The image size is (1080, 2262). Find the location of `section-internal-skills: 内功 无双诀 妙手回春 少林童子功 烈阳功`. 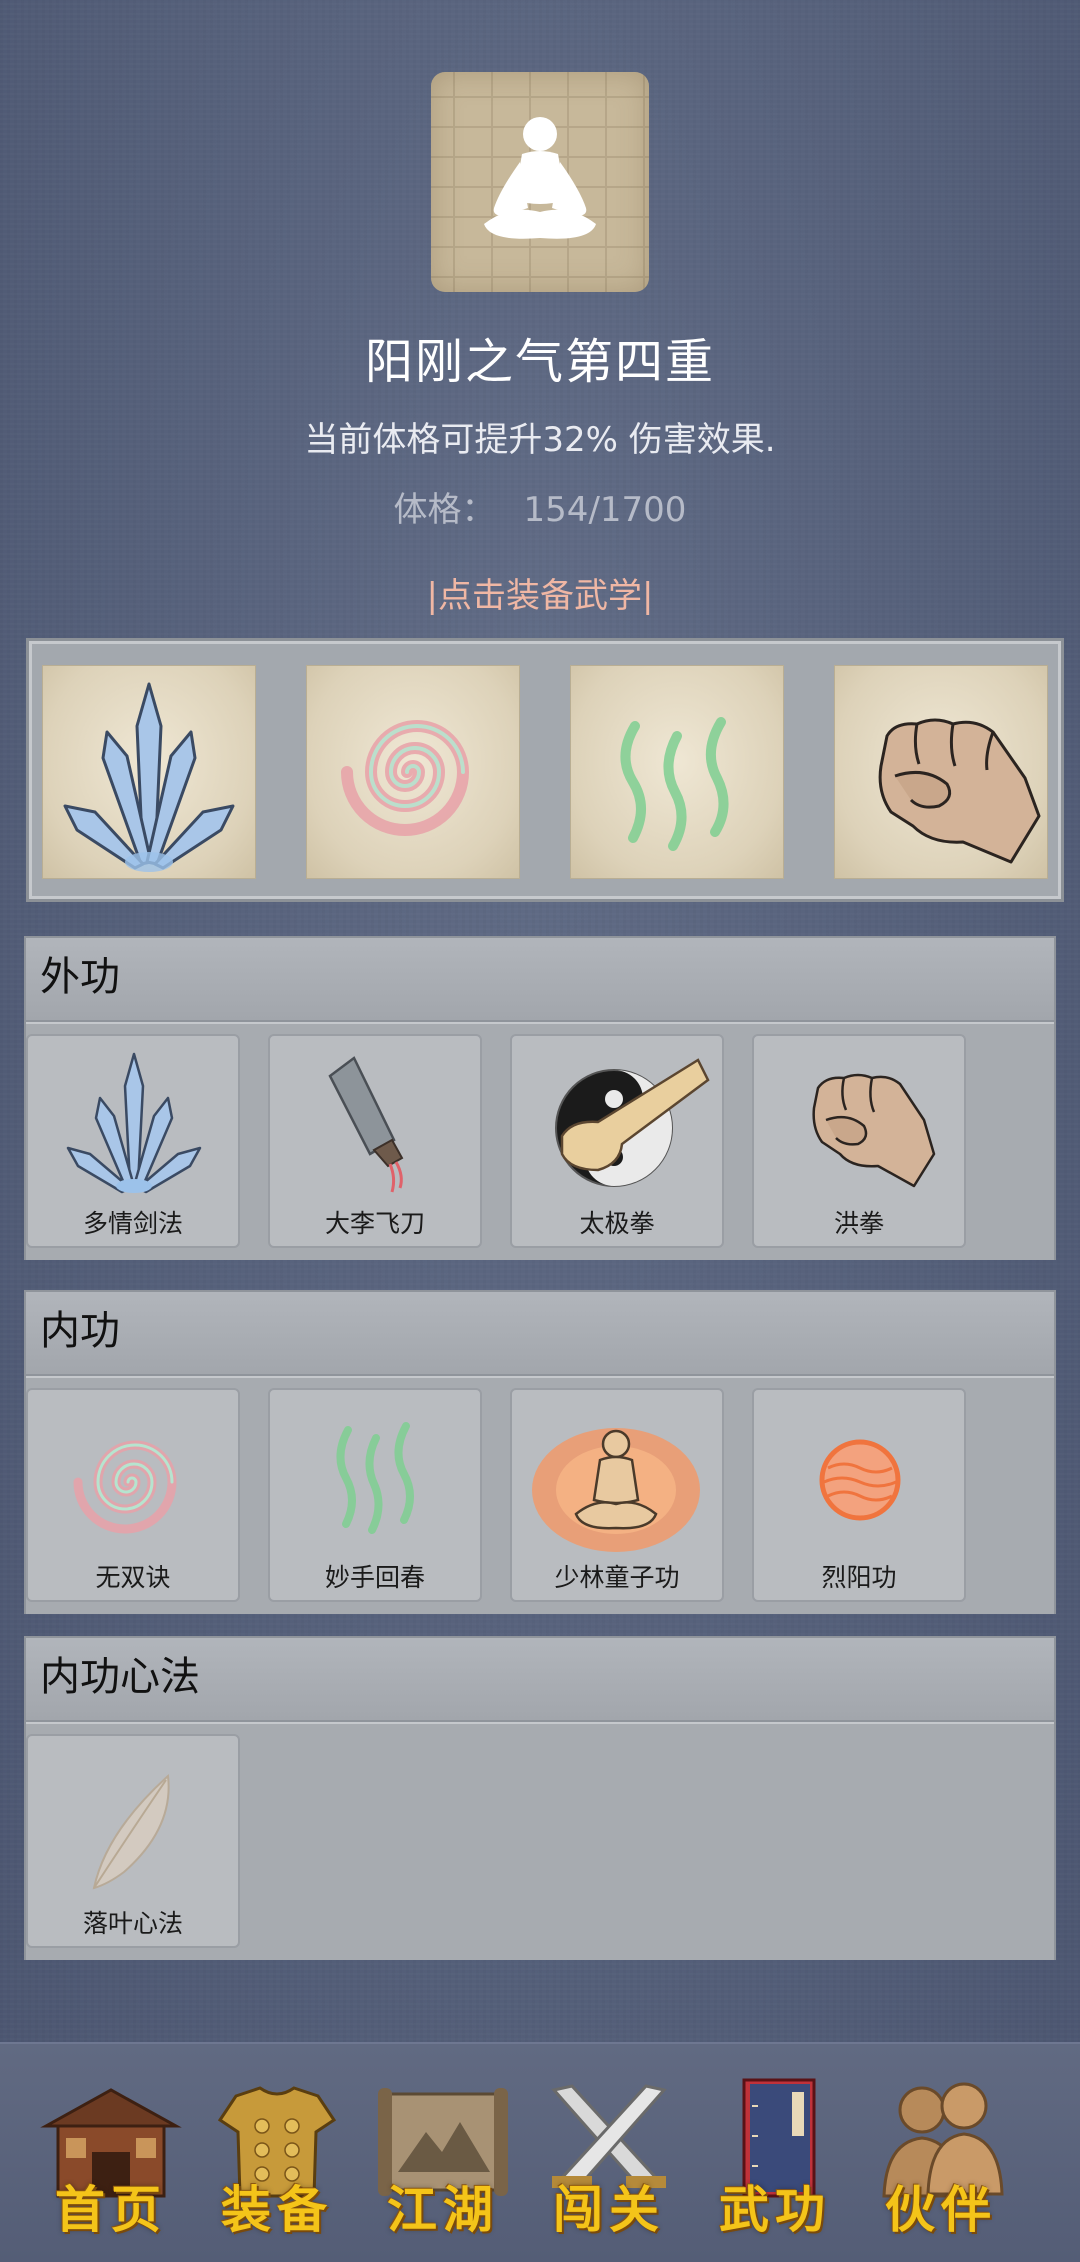

section-internal-skills: 内功 无双诀 妙手回春 少林童子功 烈阳功 is located at coordinates (540, 1452).